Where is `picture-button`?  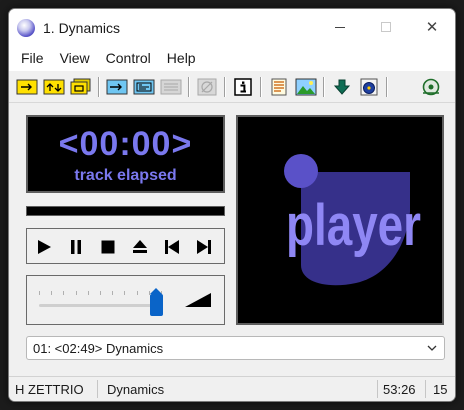 picture-button is located at coordinates (306, 87).